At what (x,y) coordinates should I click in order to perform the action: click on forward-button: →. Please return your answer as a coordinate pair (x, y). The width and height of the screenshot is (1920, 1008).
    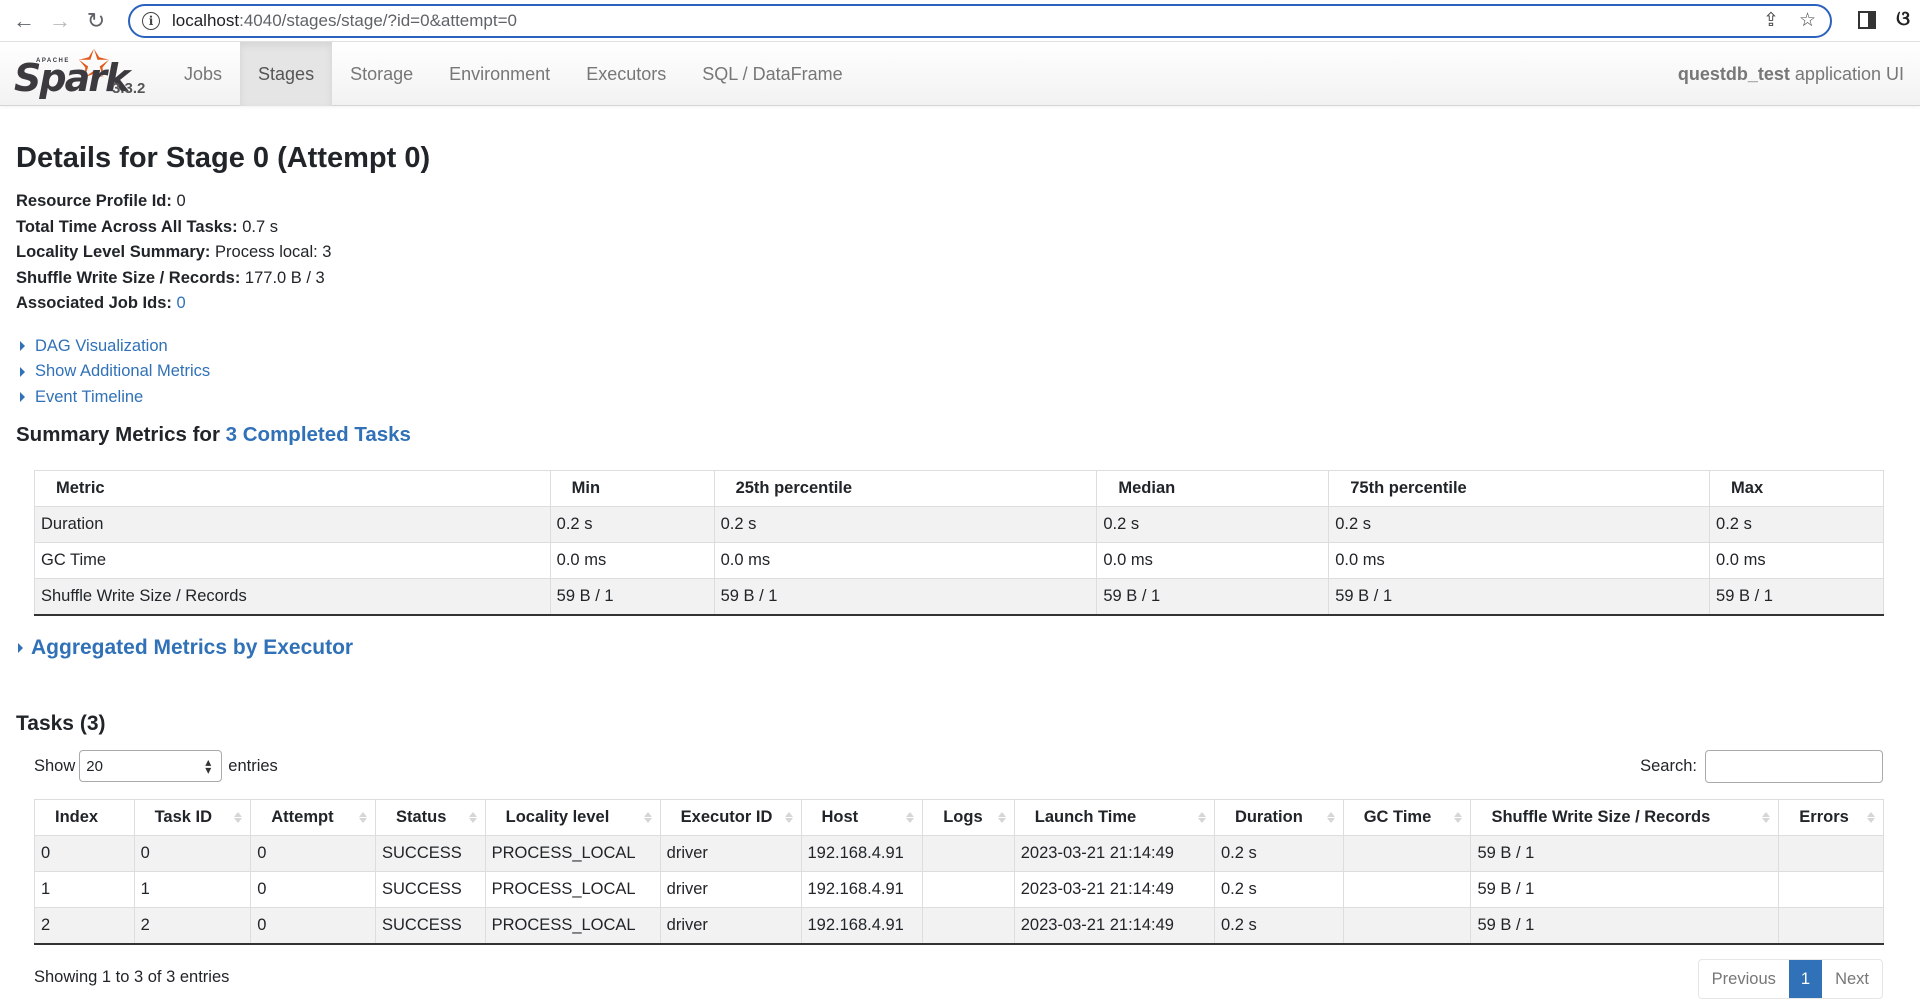
    Looking at the image, I should click on (60, 21).